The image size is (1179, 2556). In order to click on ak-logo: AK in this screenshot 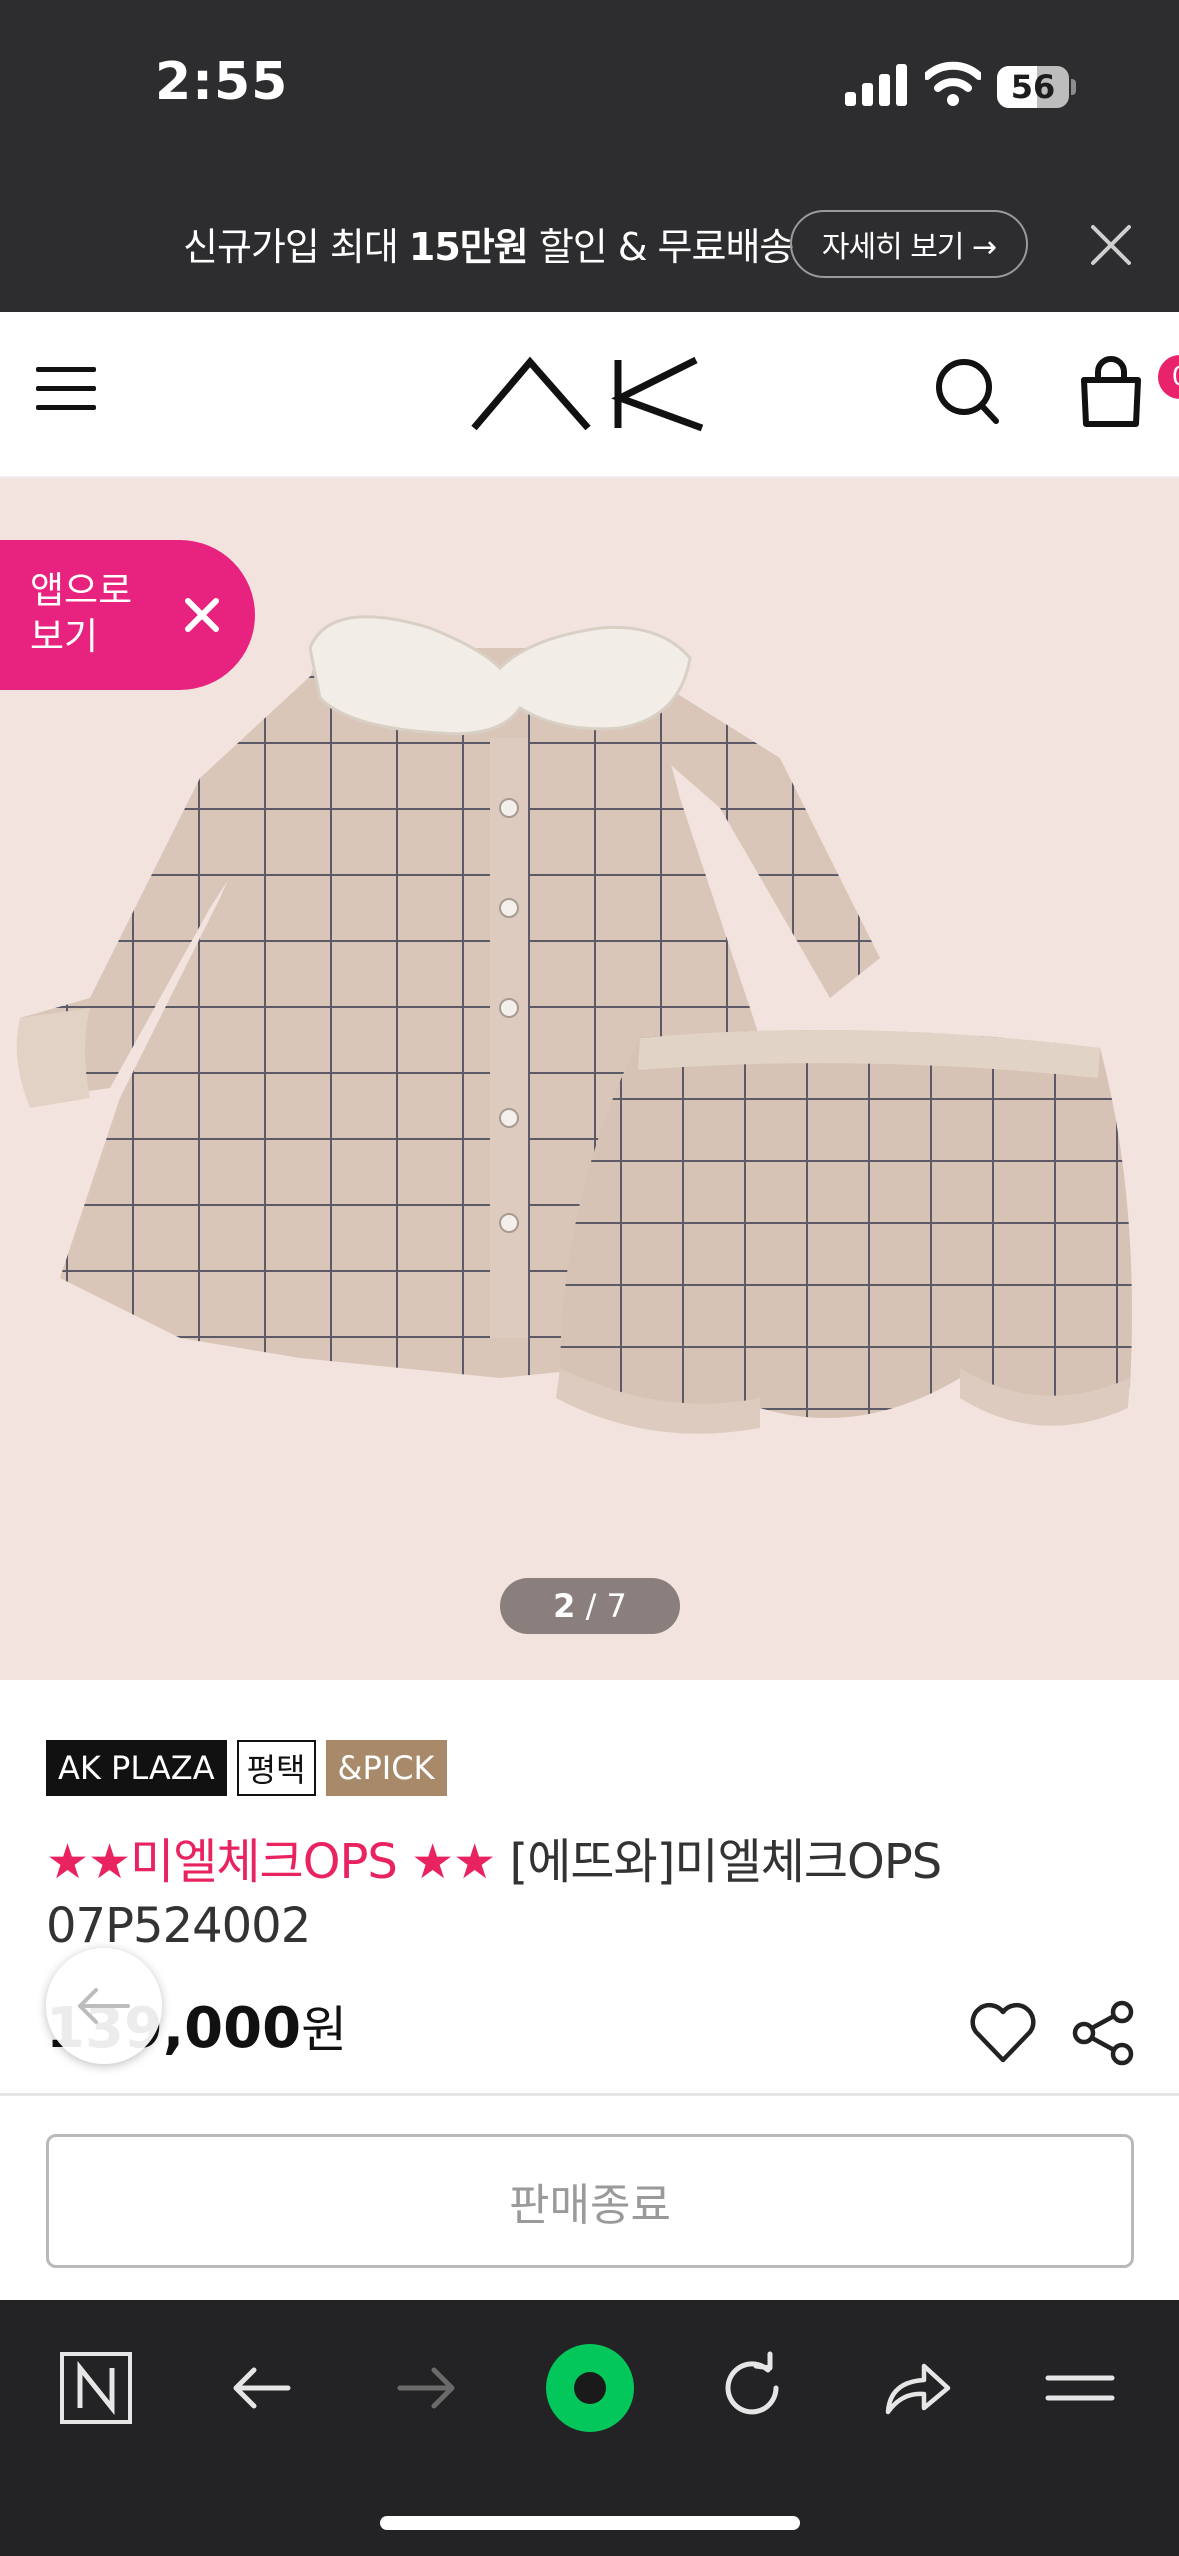, I will do `click(589, 394)`.